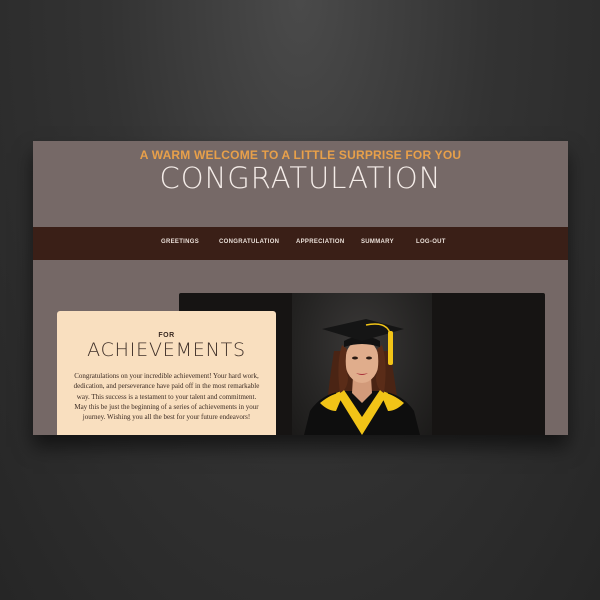 Image resolution: width=600 pixels, height=600 pixels. What do you see at coordinates (166, 335) in the screenshot?
I see `card-kicker: FOR` at bounding box center [166, 335].